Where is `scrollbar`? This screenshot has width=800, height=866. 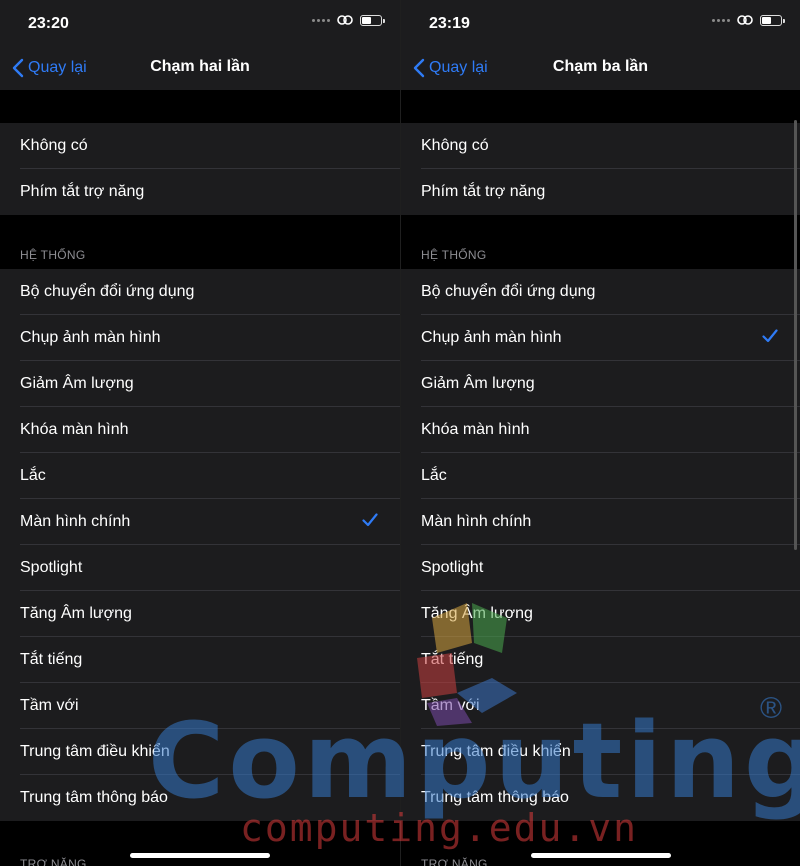
scrollbar is located at coordinates (795, 335).